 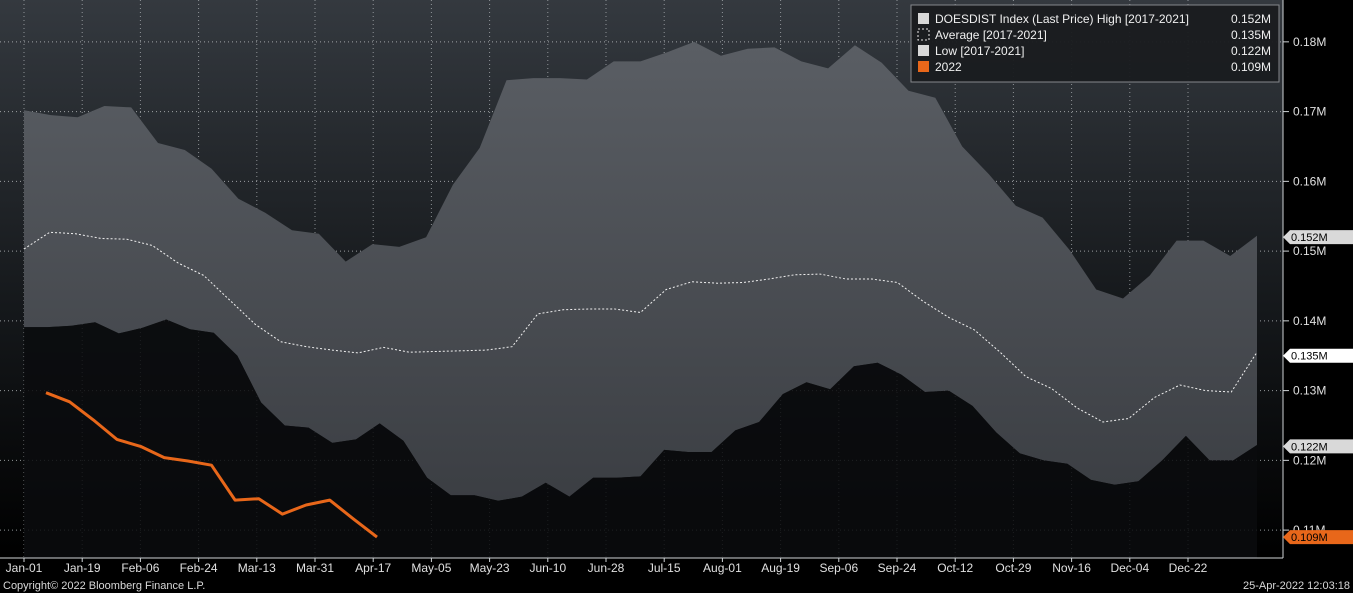 What do you see at coordinates (1309, 238) in the screenshot?
I see `tag-label: 0.152M` at bounding box center [1309, 238].